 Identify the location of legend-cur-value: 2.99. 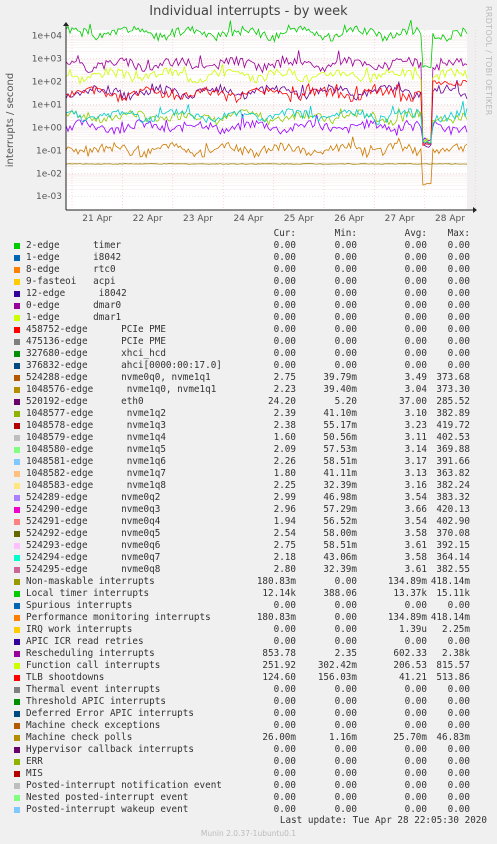
(284, 497).